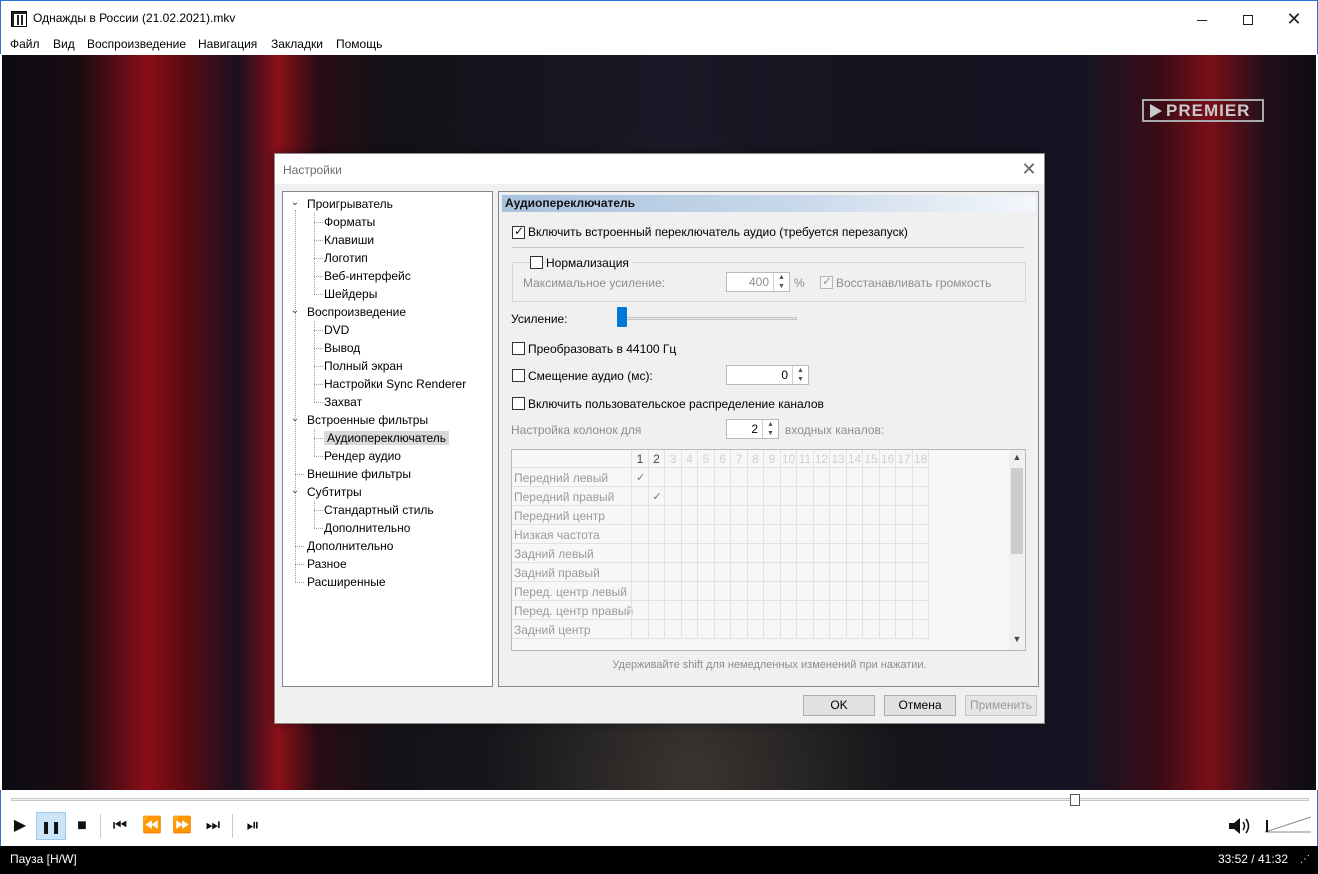  What do you see at coordinates (359, 474) in the screenshot?
I see `tree-item: Внешние фильтры` at bounding box center [359, 474].